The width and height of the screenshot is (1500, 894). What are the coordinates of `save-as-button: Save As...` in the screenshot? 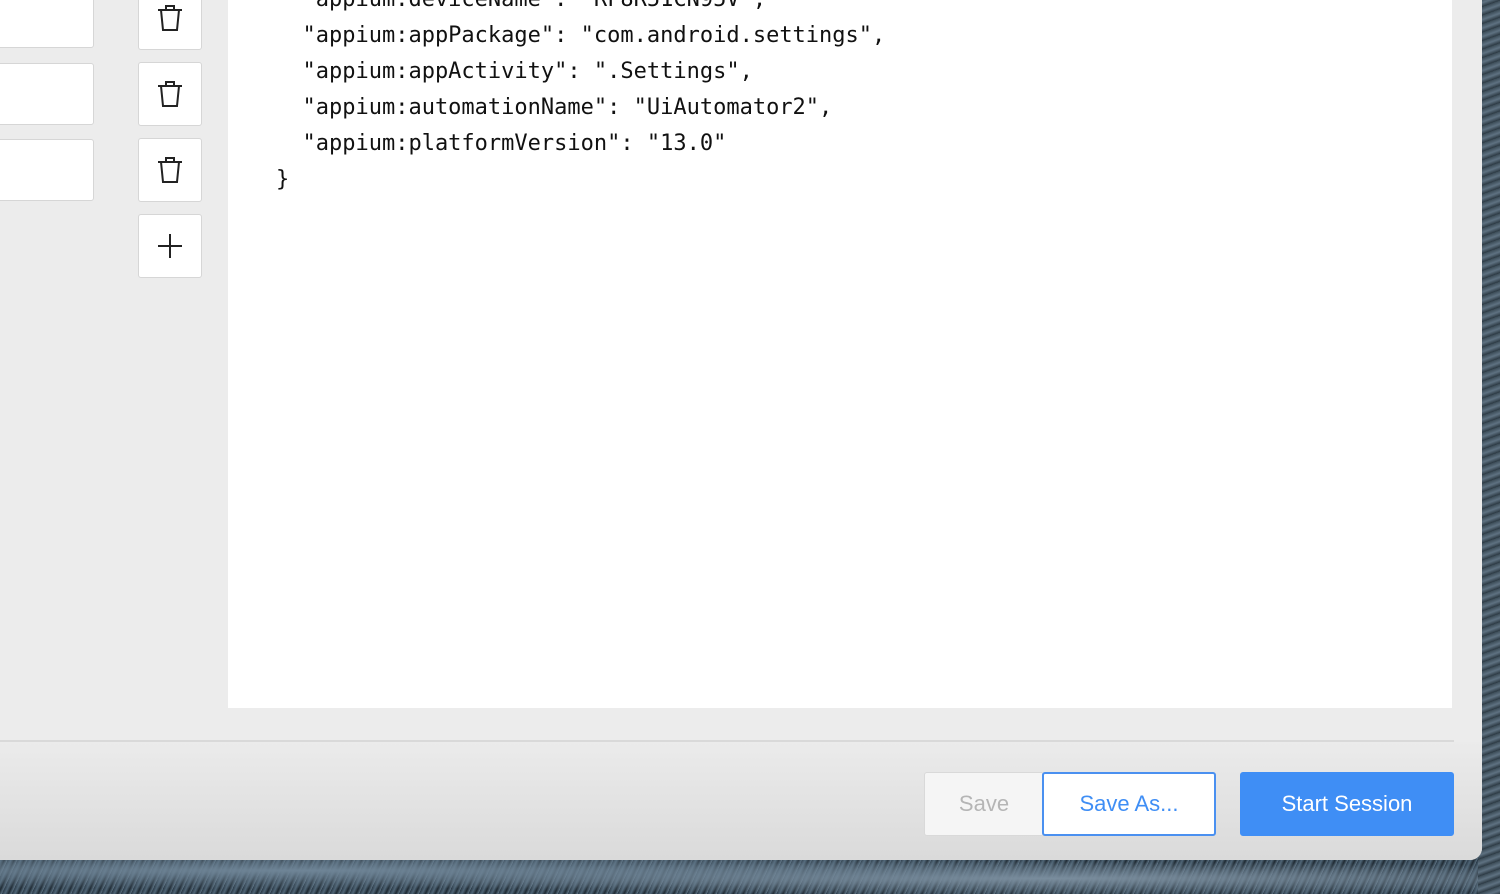 It's located at (1129, 804).